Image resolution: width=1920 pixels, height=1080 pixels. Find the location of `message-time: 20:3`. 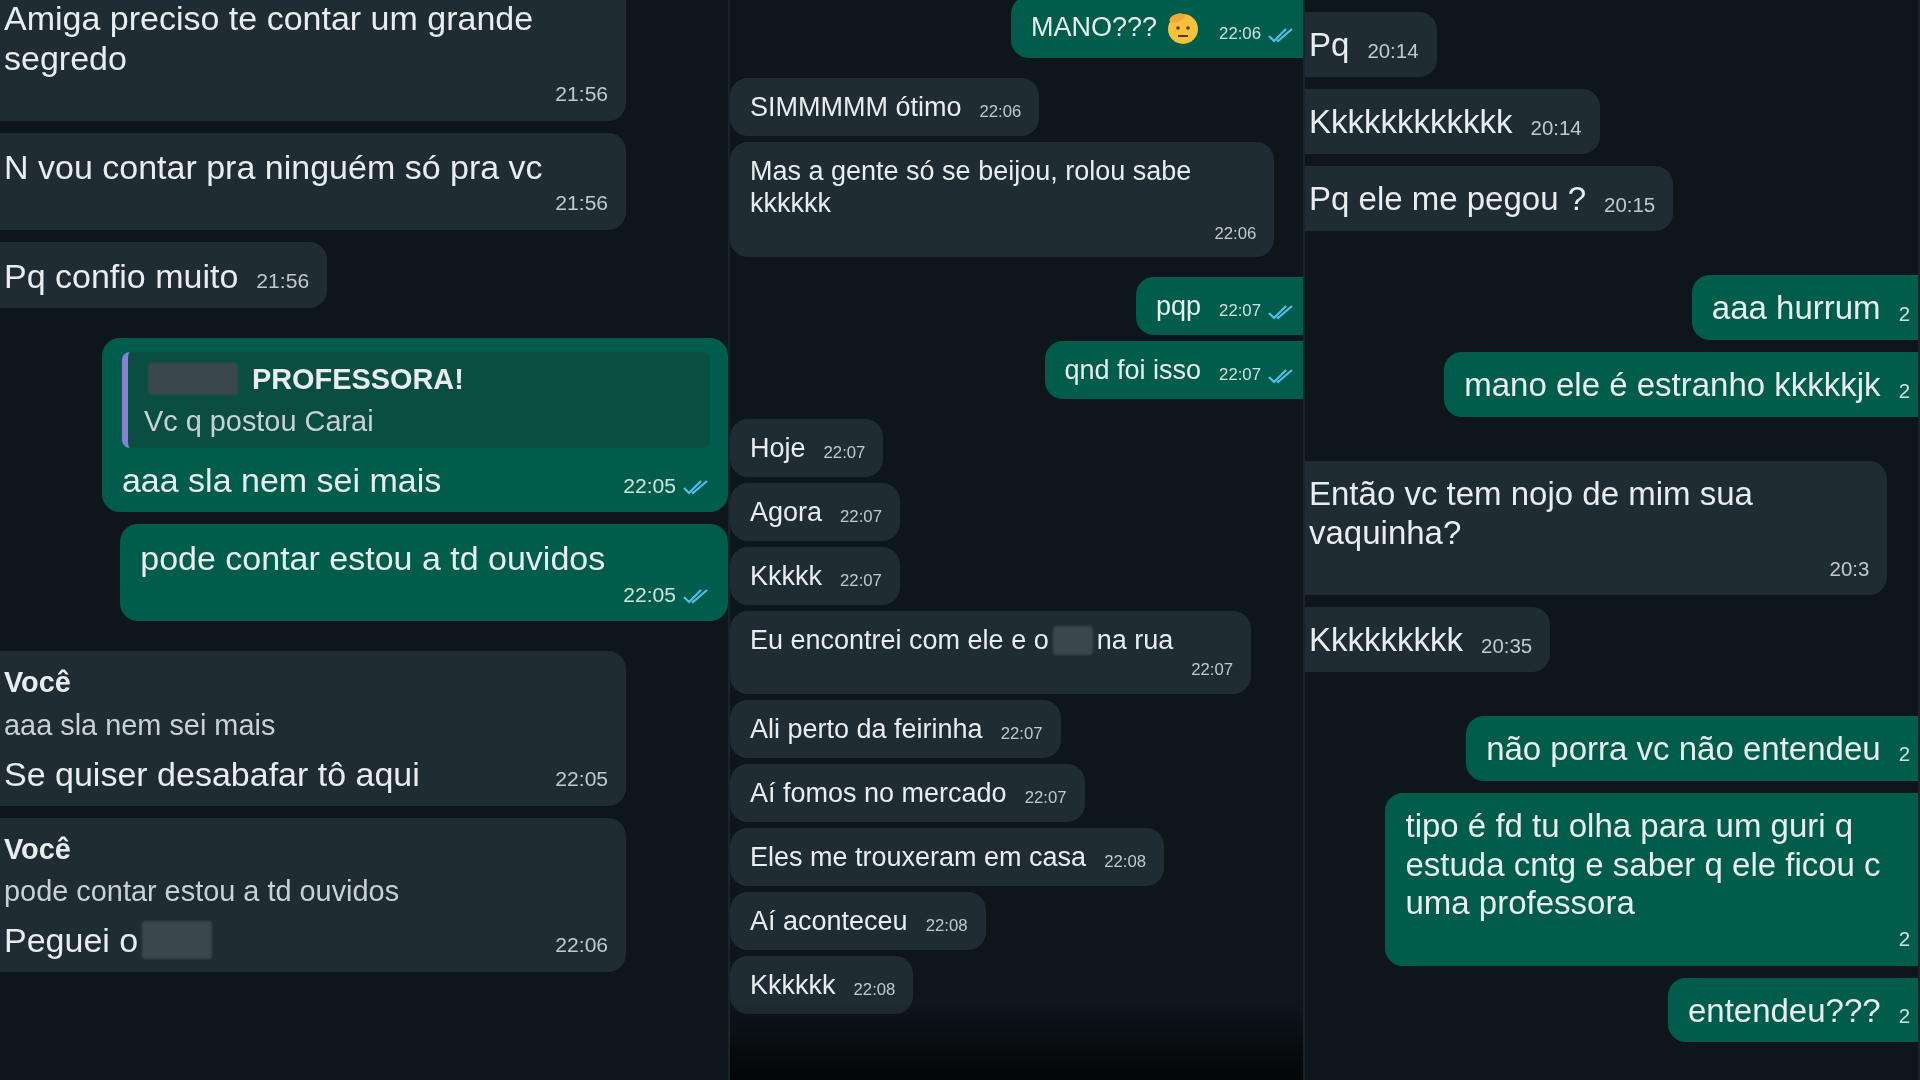

message-time: 20:3 is located at coordinates (1849, 569).